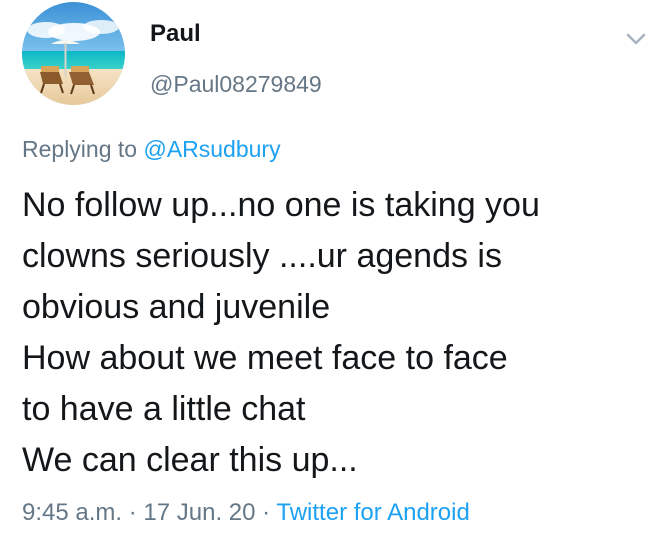  What do you see at coordinates (281, 205) in the screenshot?
I see `tweet-line: No follow up...no one is taking you` at bounding box center [281, 205].